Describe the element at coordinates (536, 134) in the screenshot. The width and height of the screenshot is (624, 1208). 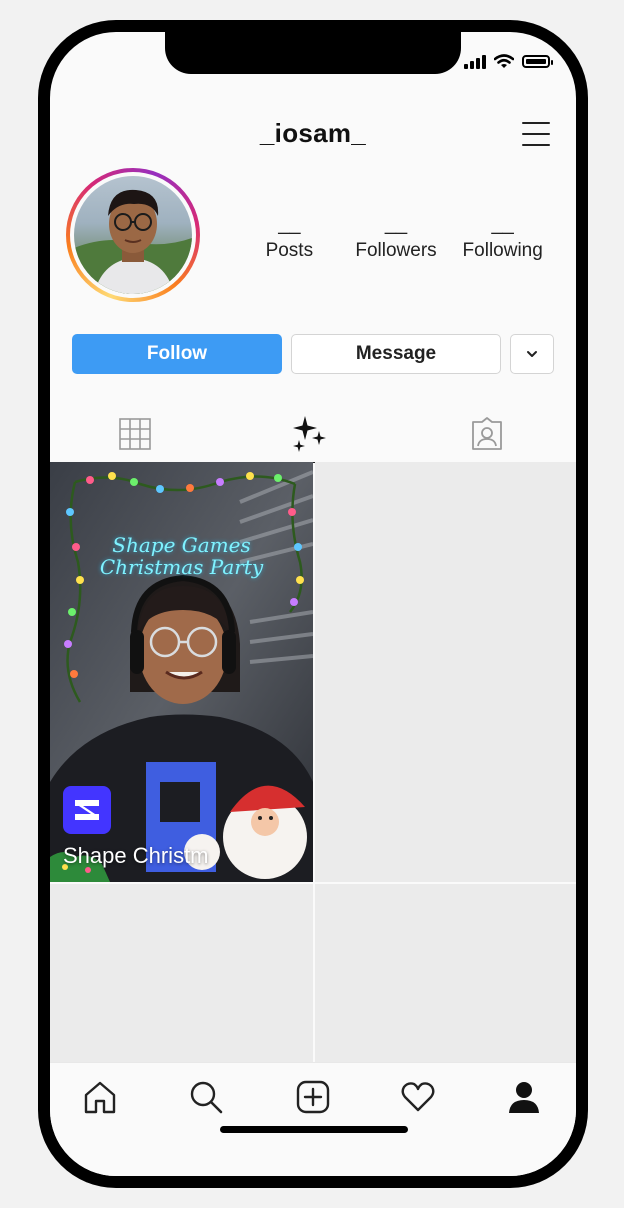
I see `menu-icon` at that location.